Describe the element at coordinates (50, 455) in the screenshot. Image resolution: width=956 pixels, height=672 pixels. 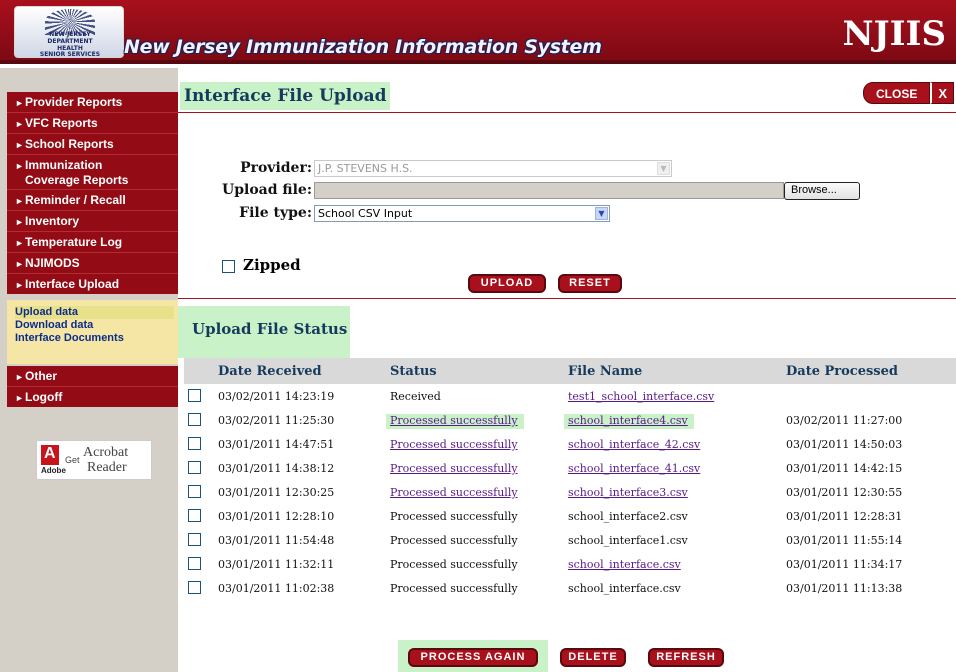
I see `adobe-acrobat-icon` at that location.